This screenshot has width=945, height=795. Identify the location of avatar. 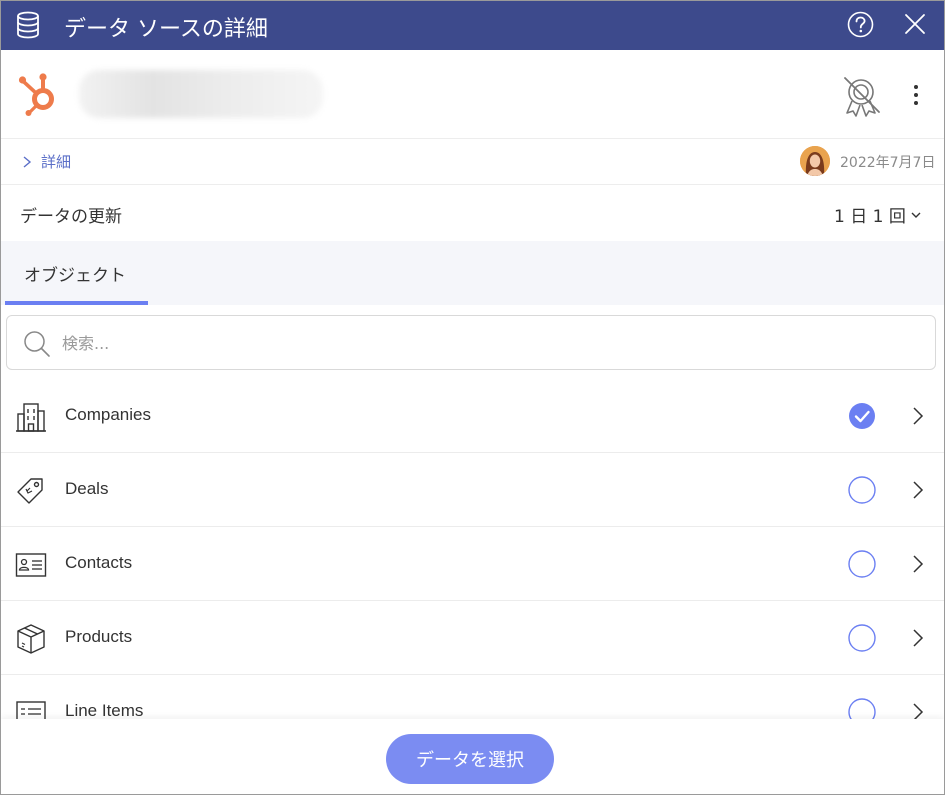
(815, 161).